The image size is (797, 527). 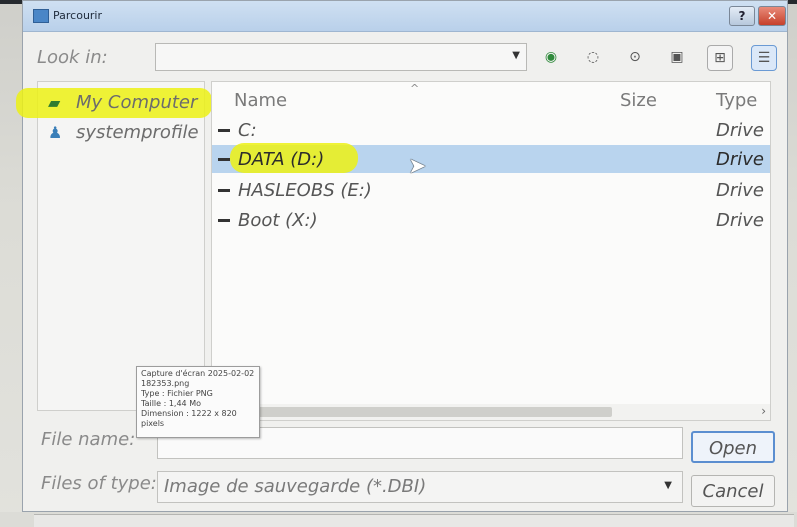 I want to click on mouse-cursor-icon: ➤, so click(x=417, y=166).